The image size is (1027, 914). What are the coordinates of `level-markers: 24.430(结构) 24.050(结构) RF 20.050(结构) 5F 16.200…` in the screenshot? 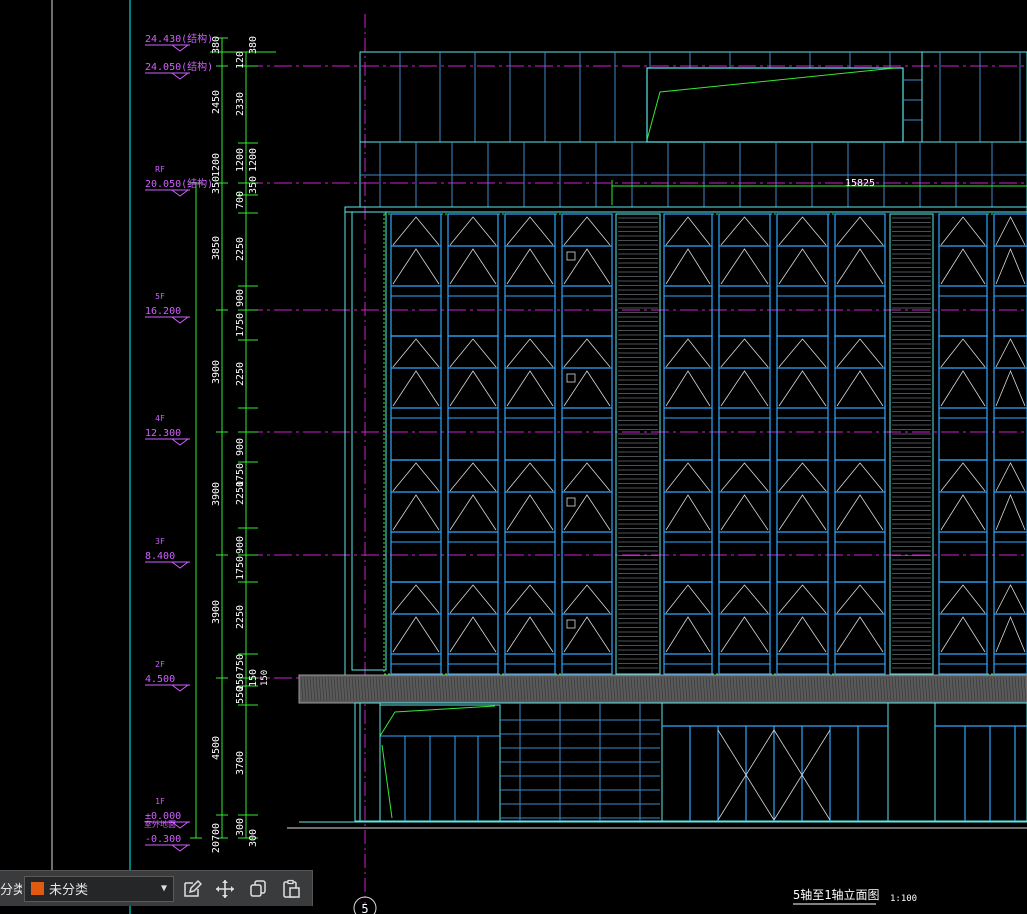 It's located at (178, 442).